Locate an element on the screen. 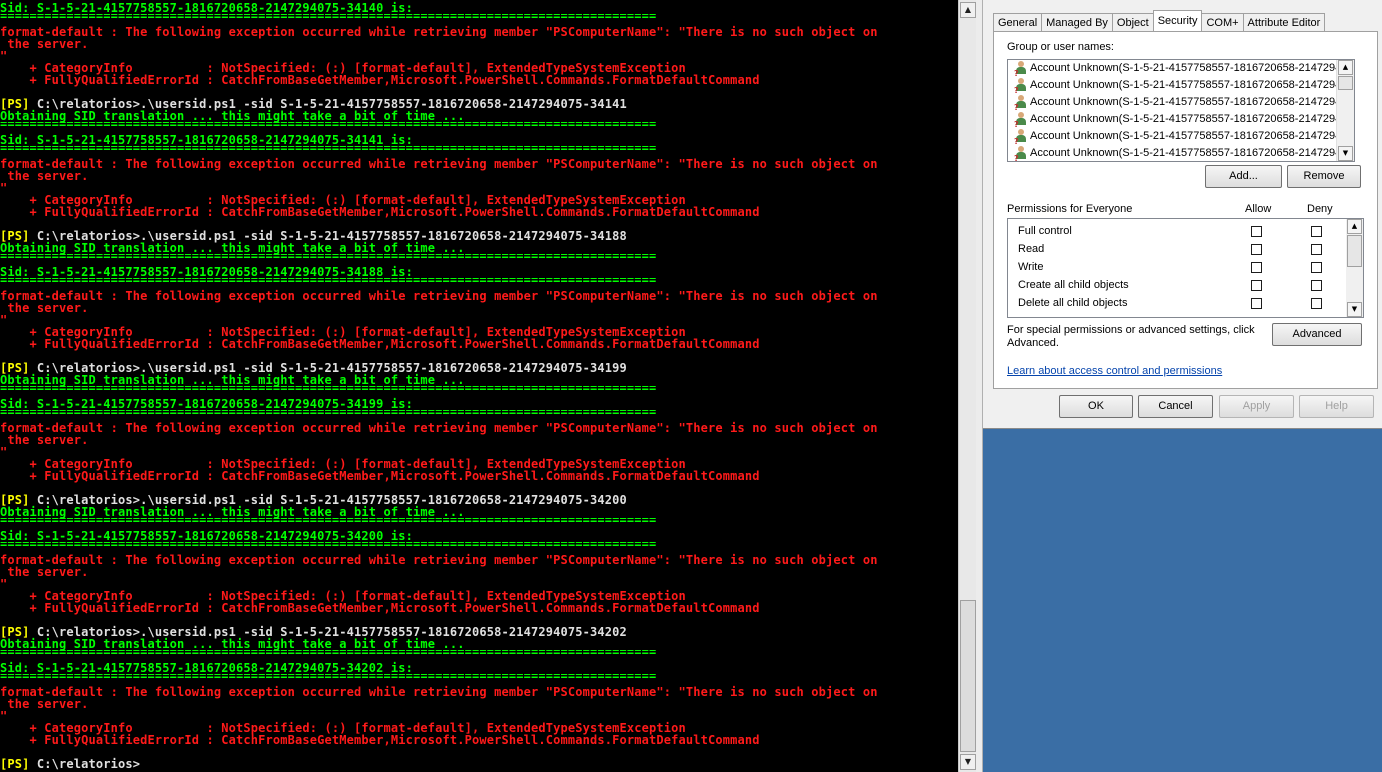 Image resolution: width=1382 pixels, height=772 pixels. tab-general: General is located at coordinates (1018, 22).